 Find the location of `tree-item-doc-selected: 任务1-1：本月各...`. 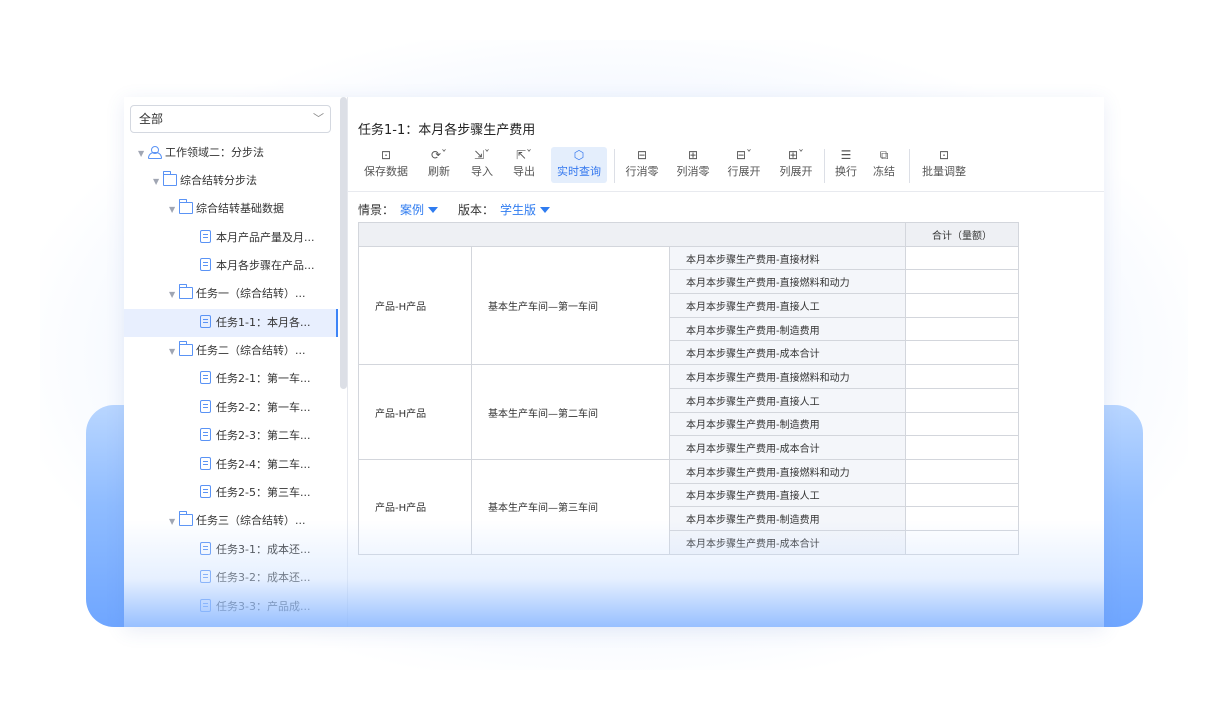

tree-item-doc-selected: 任务1-1：本月各... is located at coordinates (231, 323).